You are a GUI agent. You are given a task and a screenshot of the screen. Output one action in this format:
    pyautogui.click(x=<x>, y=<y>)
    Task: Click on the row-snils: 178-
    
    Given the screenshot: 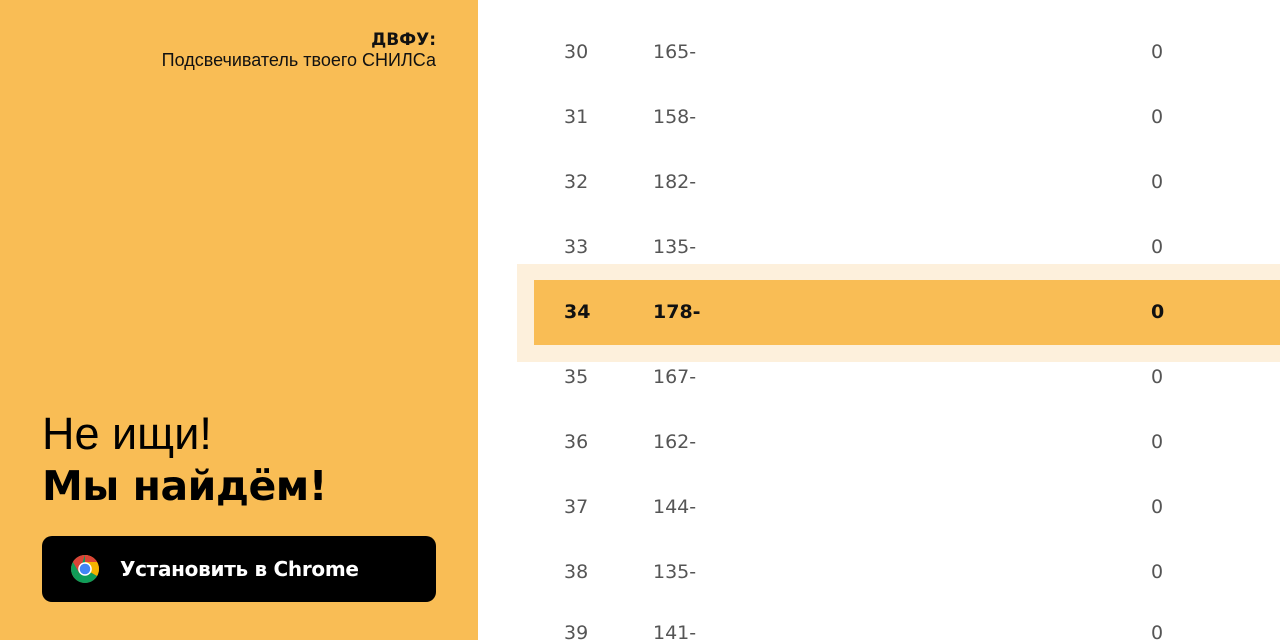 What is the action you would take?
    pyautogui.click(x=677, y=312)
    